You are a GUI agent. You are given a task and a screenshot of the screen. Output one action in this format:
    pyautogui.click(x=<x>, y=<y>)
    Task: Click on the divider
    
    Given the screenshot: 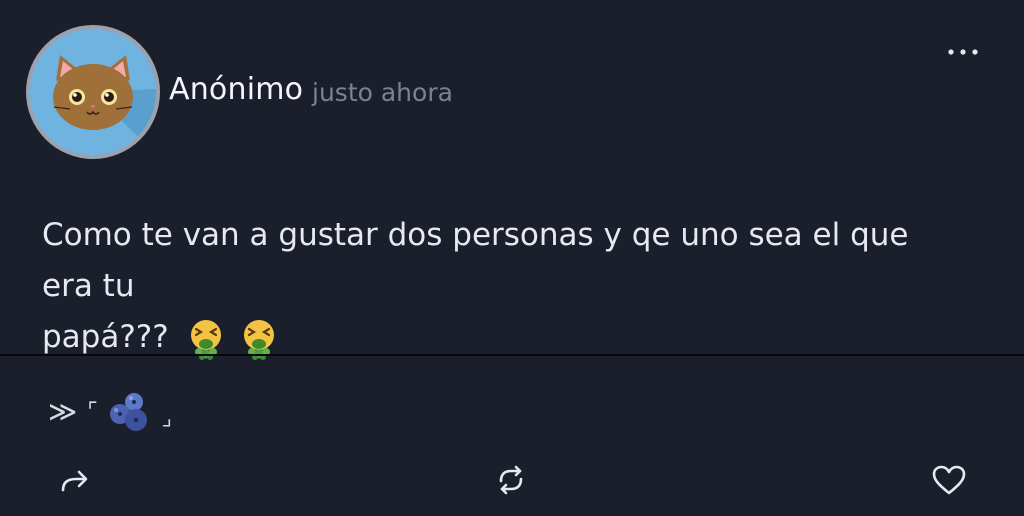 What is the action you would take?
    pyautogui.click(x=512, y=355)
    